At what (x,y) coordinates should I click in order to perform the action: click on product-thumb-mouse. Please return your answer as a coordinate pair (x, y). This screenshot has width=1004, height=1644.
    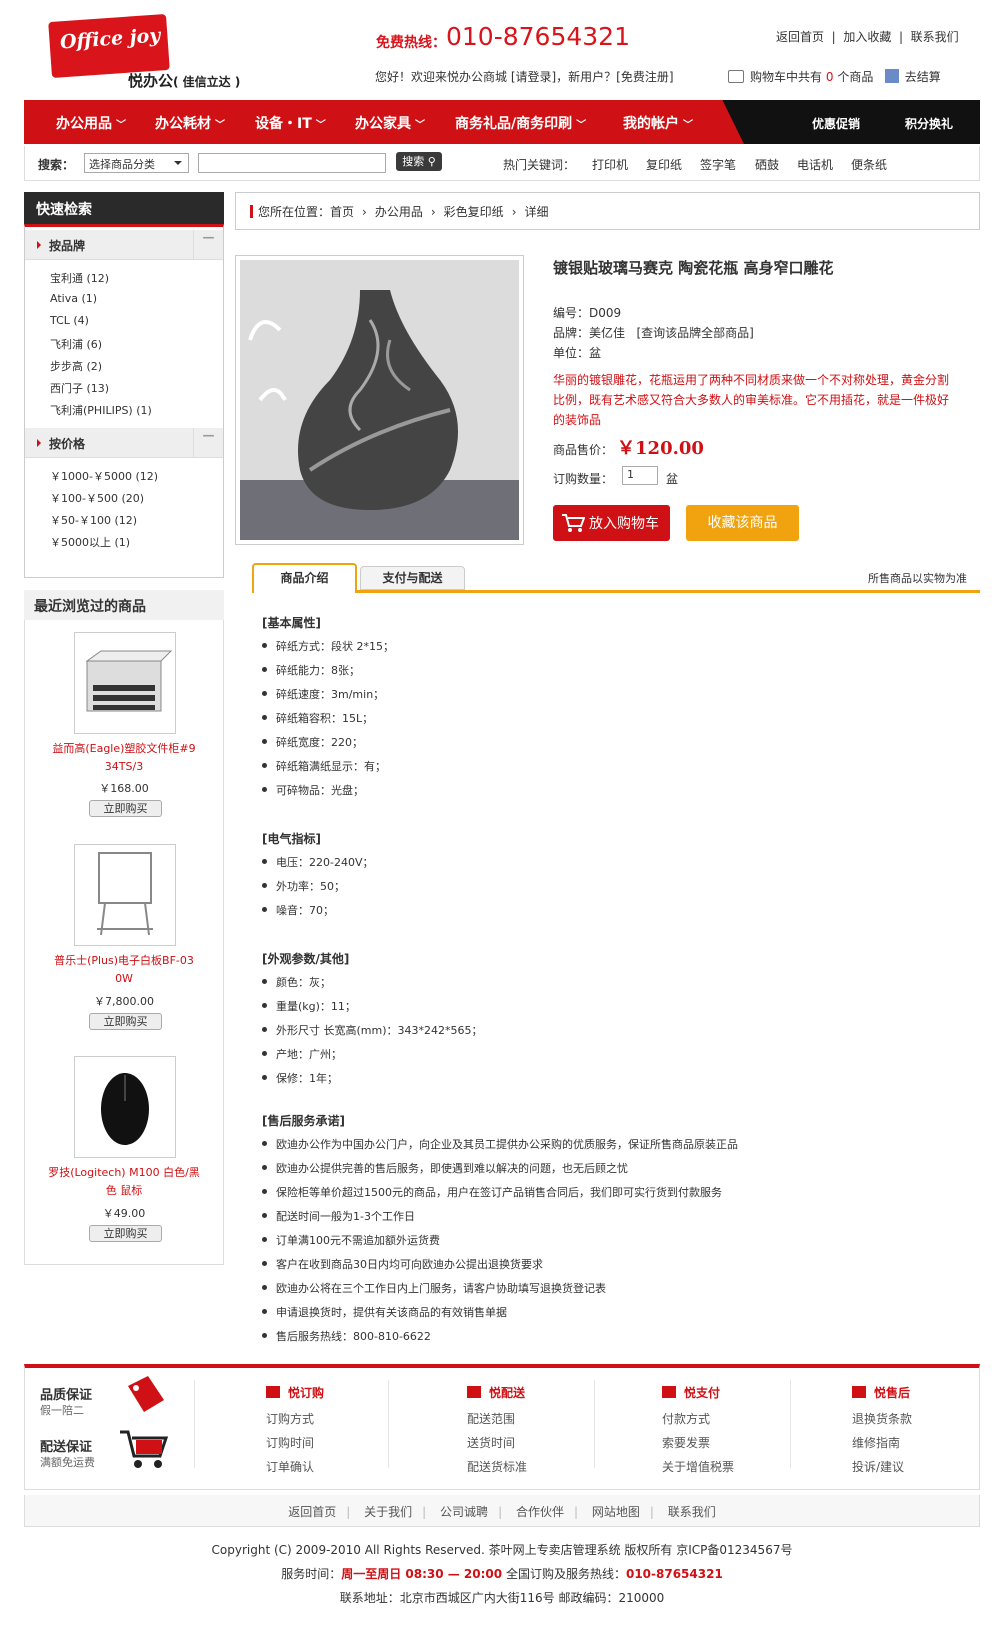
    Looking at the image, I should click on (125, 1107).